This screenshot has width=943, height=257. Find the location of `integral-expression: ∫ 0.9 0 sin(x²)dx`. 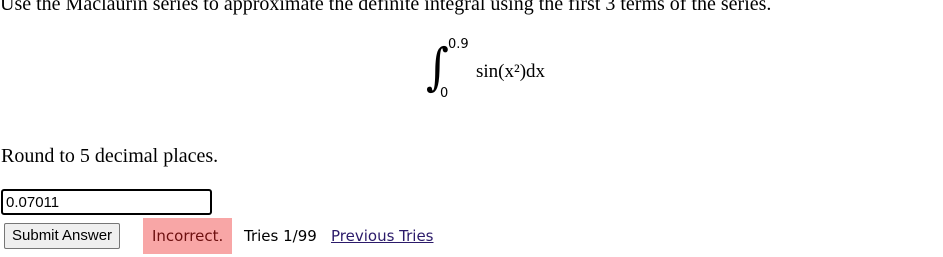

integral-expression: ∫ 0.9 0 sin(x²)dx is located at coordinates (520, 73).